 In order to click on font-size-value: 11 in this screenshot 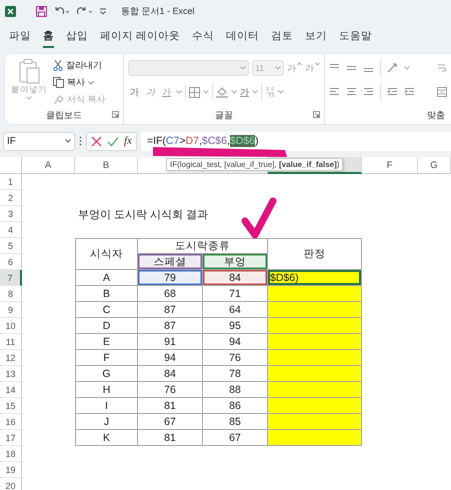, I will do `click(259, 68)`.